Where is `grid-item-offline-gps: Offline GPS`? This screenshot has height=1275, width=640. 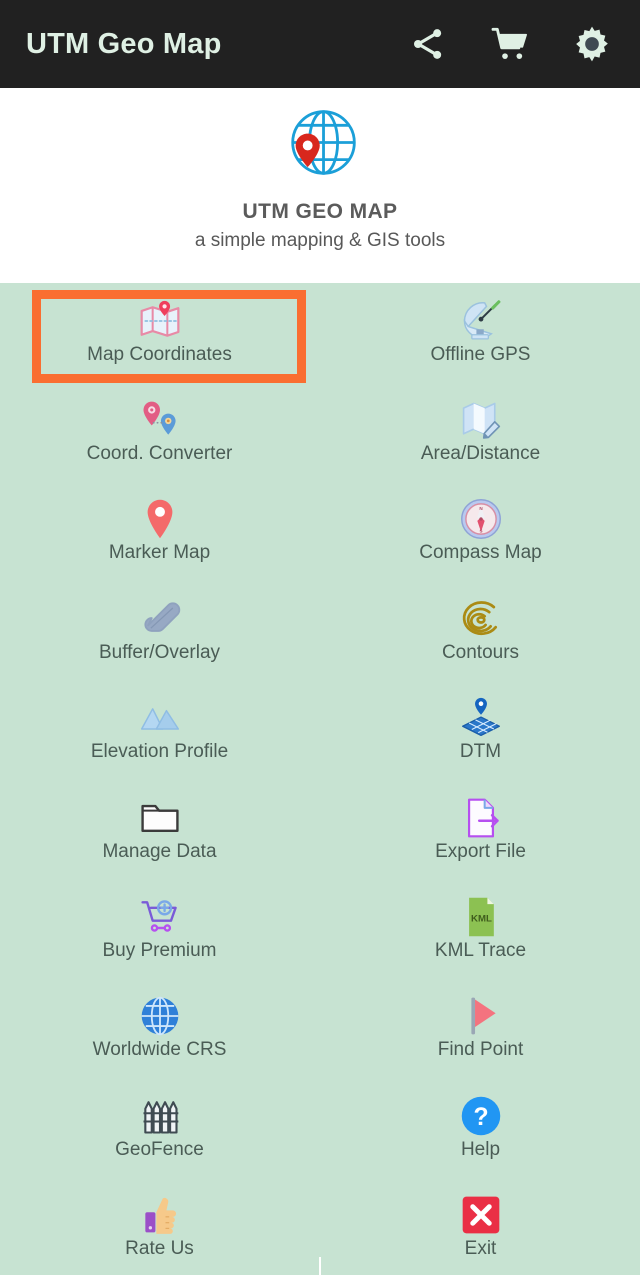
grid-item-offline-gps: Offline GPS is located at coordinates (480, 332).